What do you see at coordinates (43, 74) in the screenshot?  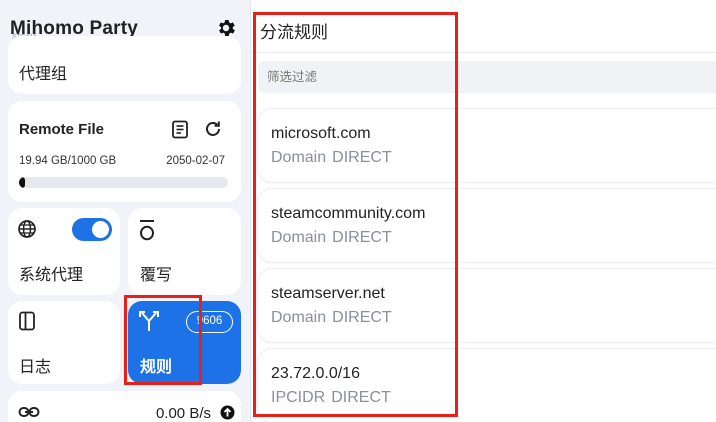 I see `proxy-group-label: 代理组` at bounding box center [43, 74].